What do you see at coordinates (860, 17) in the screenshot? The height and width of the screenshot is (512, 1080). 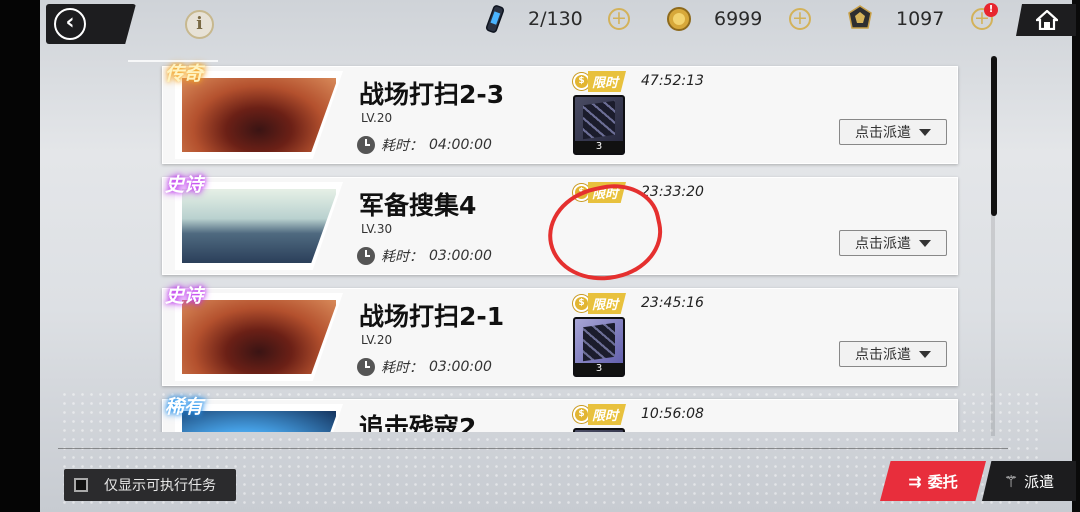 I see `crystal-icon` at bounding box center [860, 17].